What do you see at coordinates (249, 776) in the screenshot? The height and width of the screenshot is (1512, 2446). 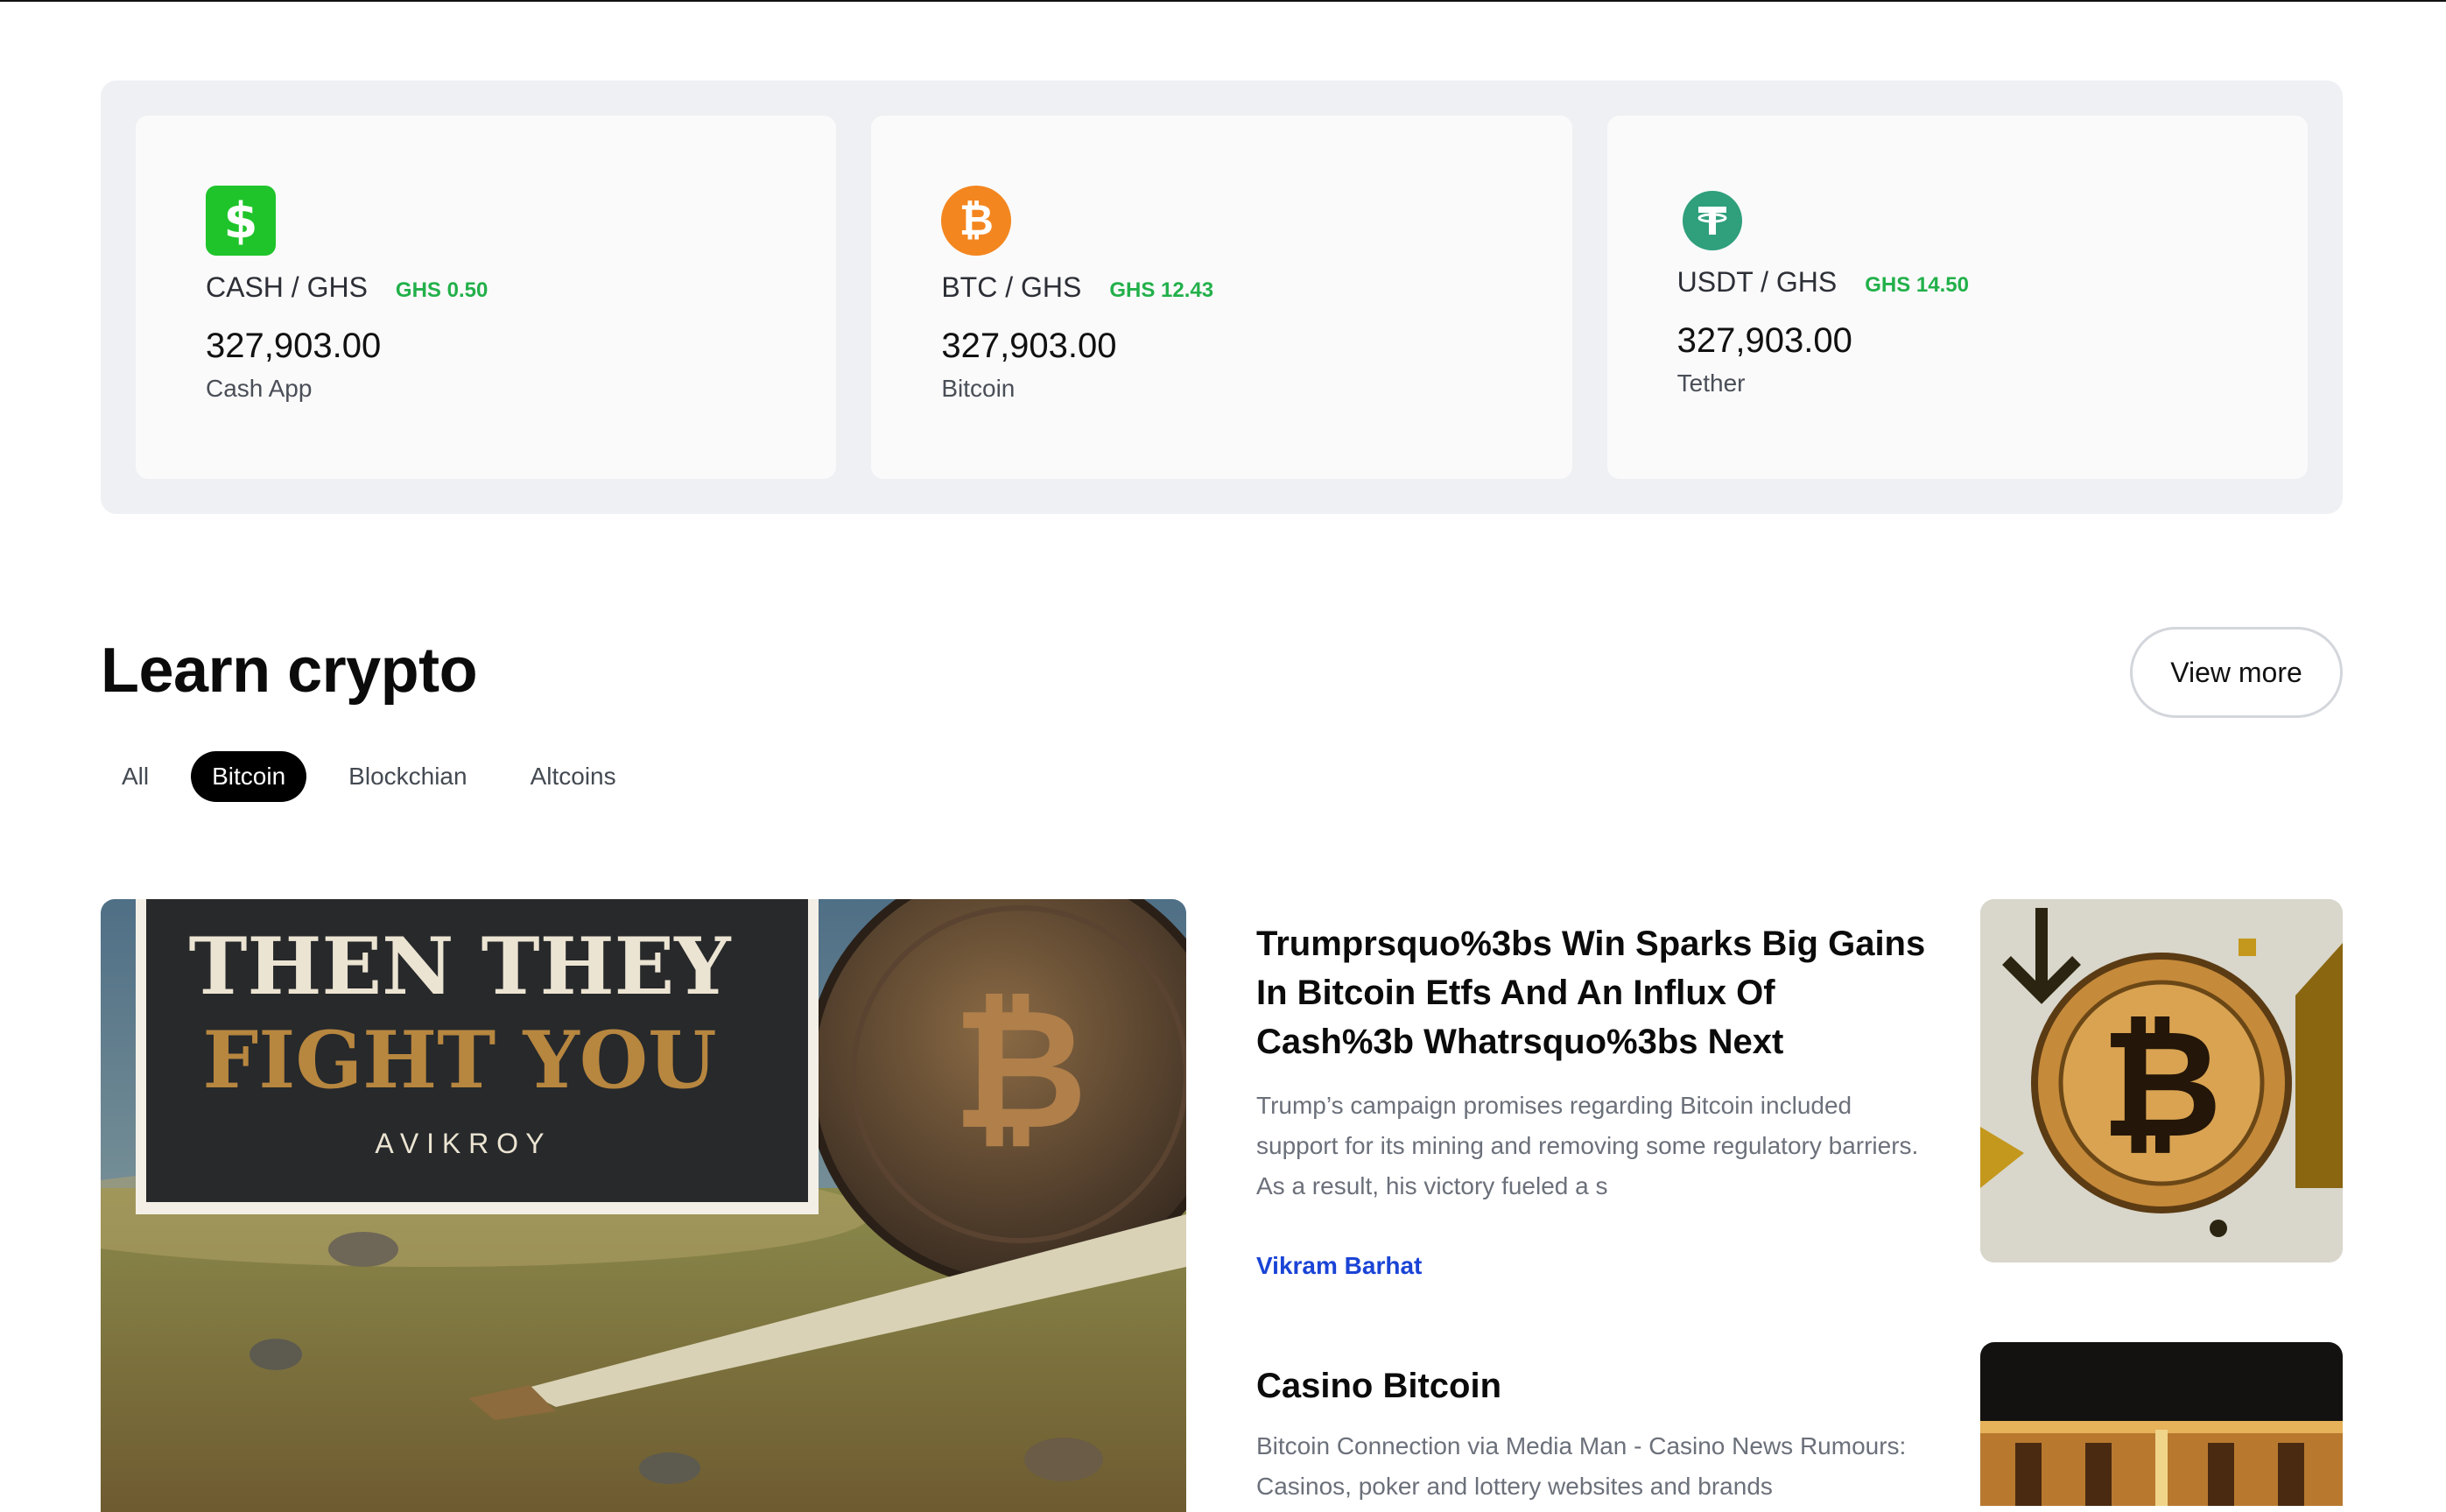 I see `filter-bitcoin: Bitcoin` at bounding box center [249, 776].